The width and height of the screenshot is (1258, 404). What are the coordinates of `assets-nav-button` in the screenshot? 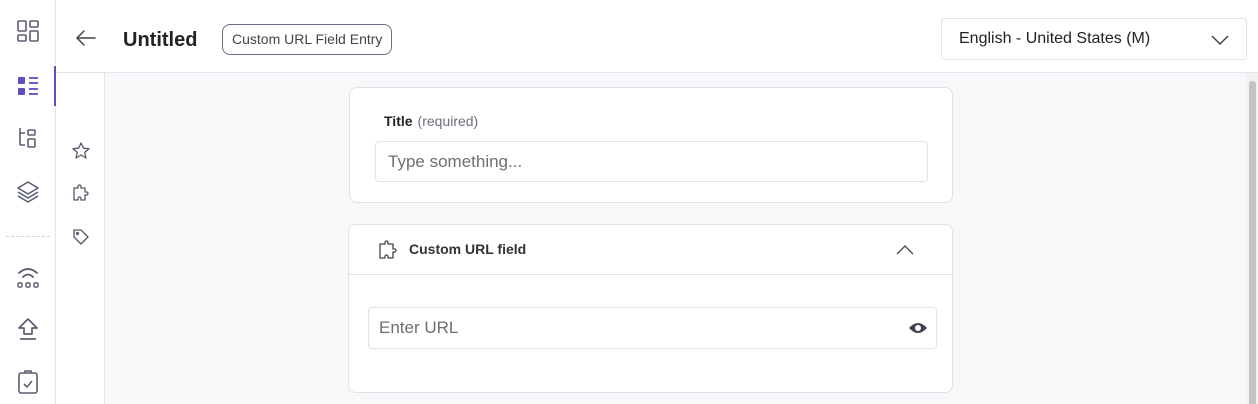 It's located at (28, 192).